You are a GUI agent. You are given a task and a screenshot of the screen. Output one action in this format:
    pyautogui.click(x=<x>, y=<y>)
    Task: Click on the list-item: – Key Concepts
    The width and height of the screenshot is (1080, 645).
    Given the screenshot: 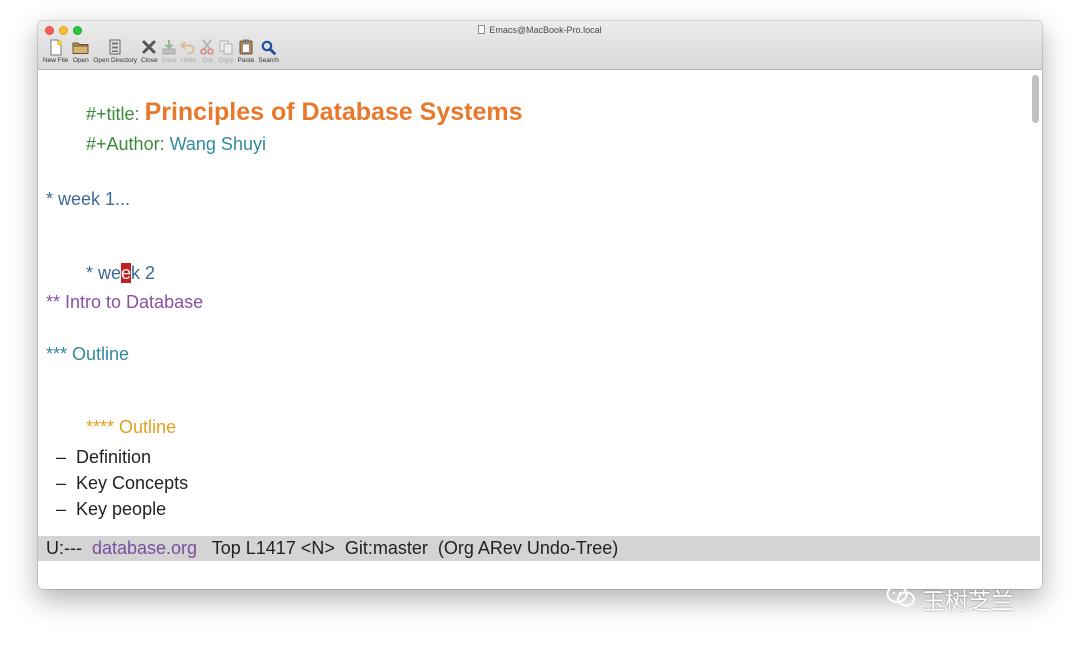 What is the action you would take?
    pyautogui.click(x=117, y=483)
    